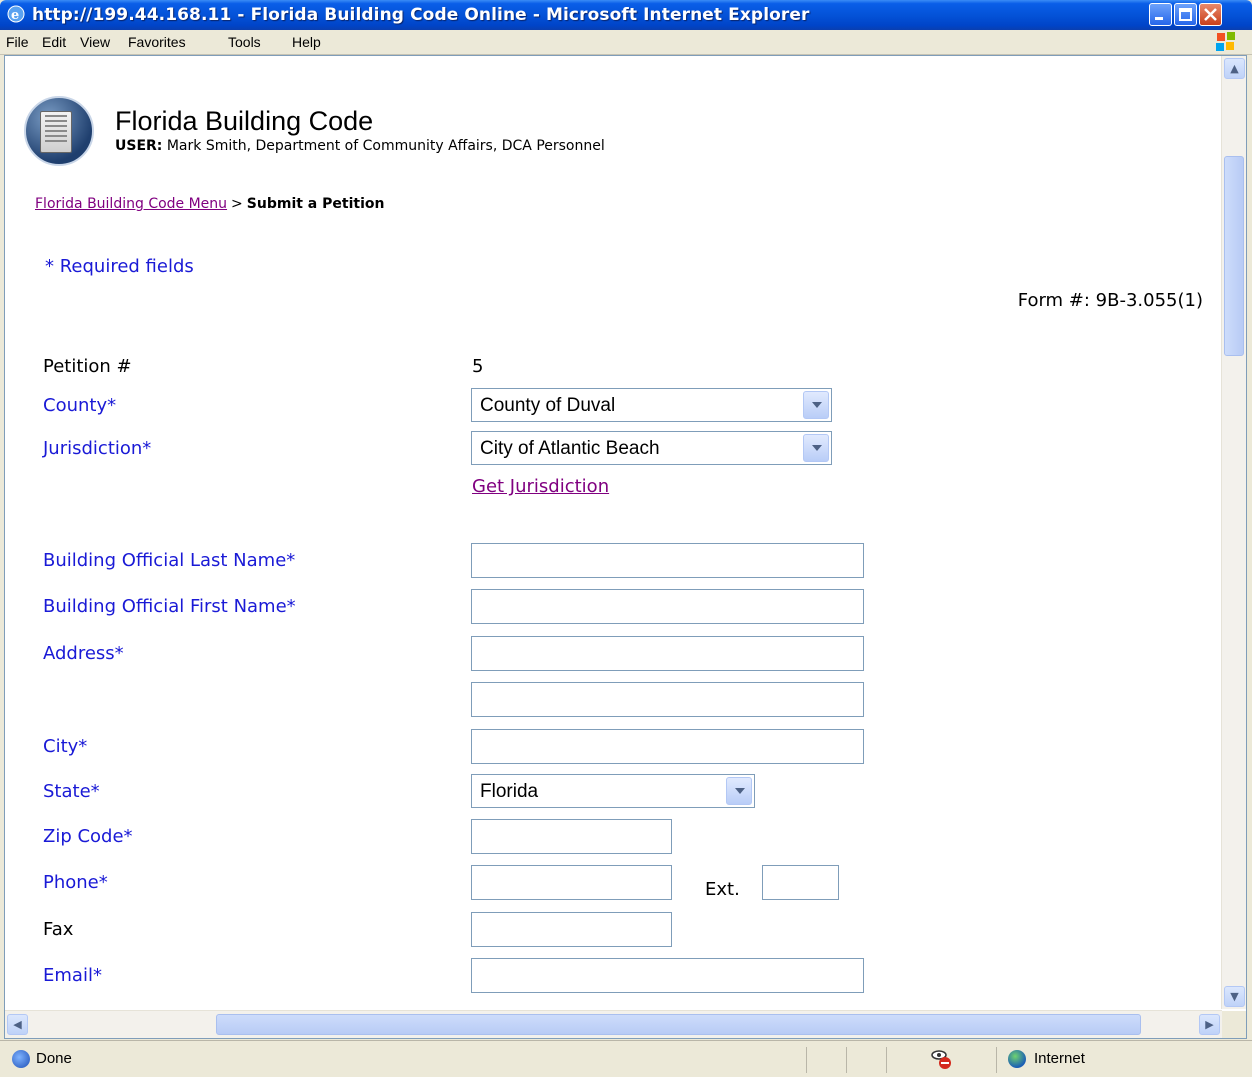 The width and height of the screenshot is (1252, 1077). I want to click on get-jurisdiction-link: Get Jurisdiction, so click(540, 486).